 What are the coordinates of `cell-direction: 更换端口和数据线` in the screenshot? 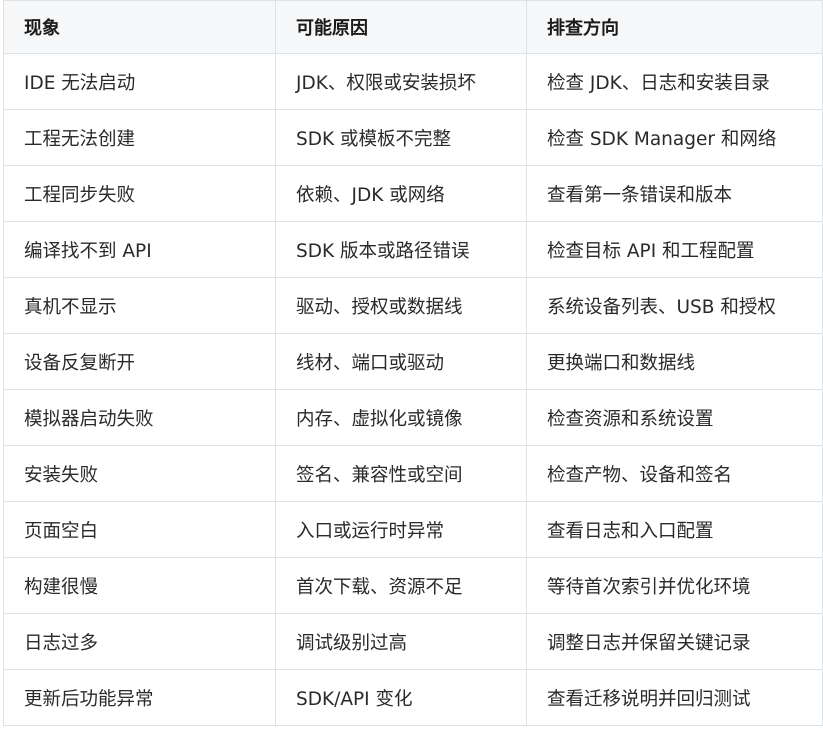 It's located at (674, 361).